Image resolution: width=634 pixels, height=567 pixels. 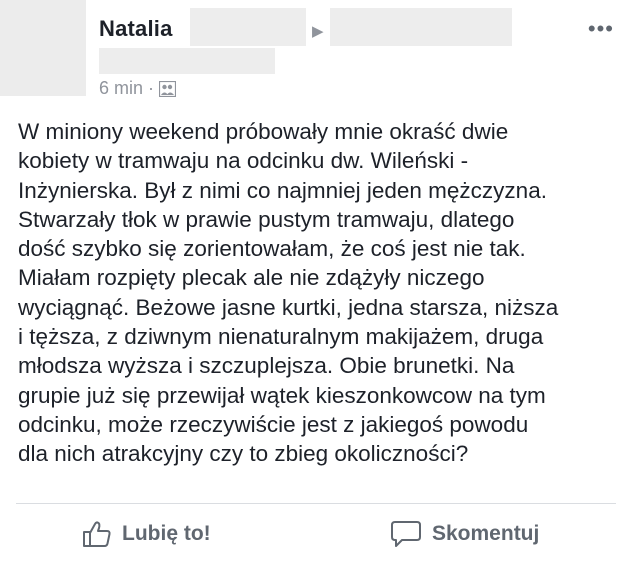 I want to click on post-meta: 6 min ·, so click(x=138, y=88).